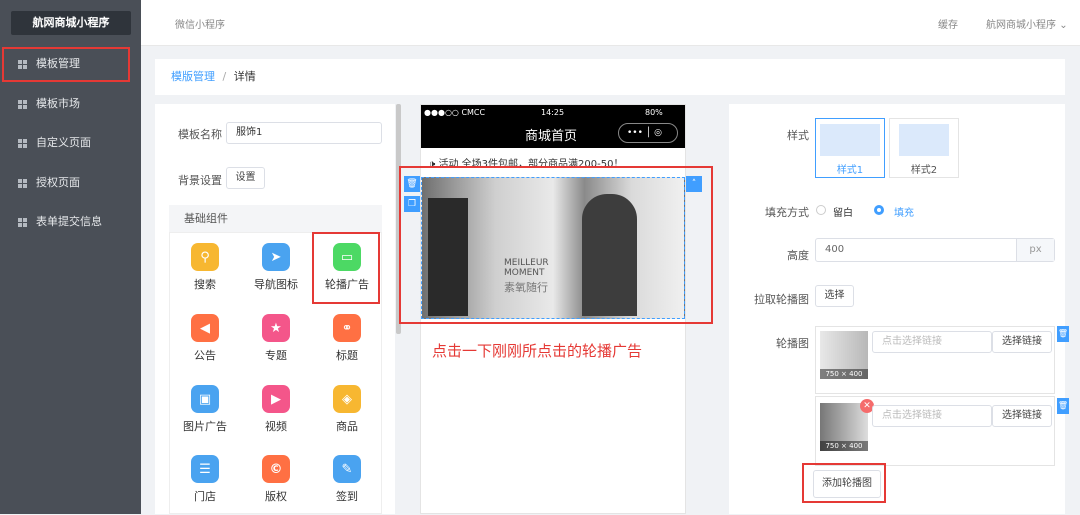 This screenshot has height=515, width=1080. Describe the element at coordinates (275, 218) in the screenshot. I see `section-title: 基础组件` at that location.